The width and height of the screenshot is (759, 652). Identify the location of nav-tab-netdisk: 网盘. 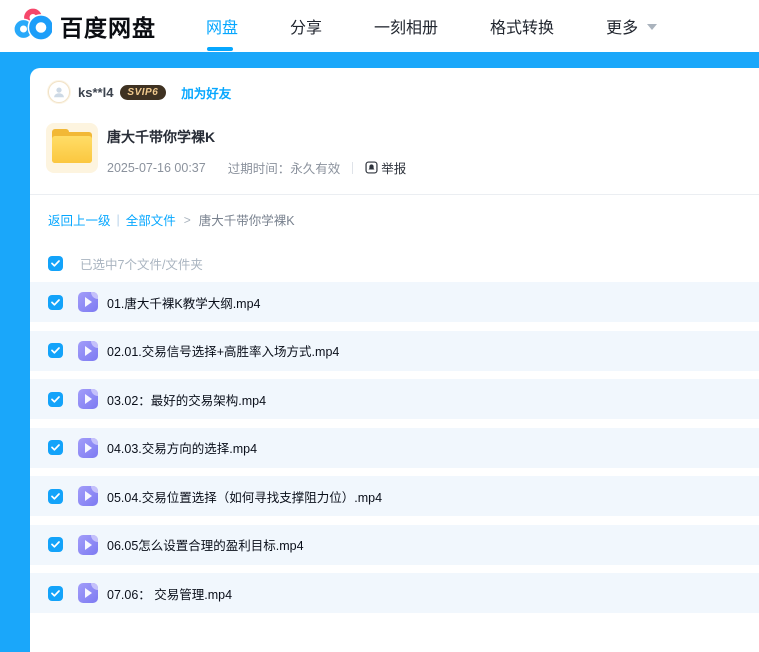
(222, 32).